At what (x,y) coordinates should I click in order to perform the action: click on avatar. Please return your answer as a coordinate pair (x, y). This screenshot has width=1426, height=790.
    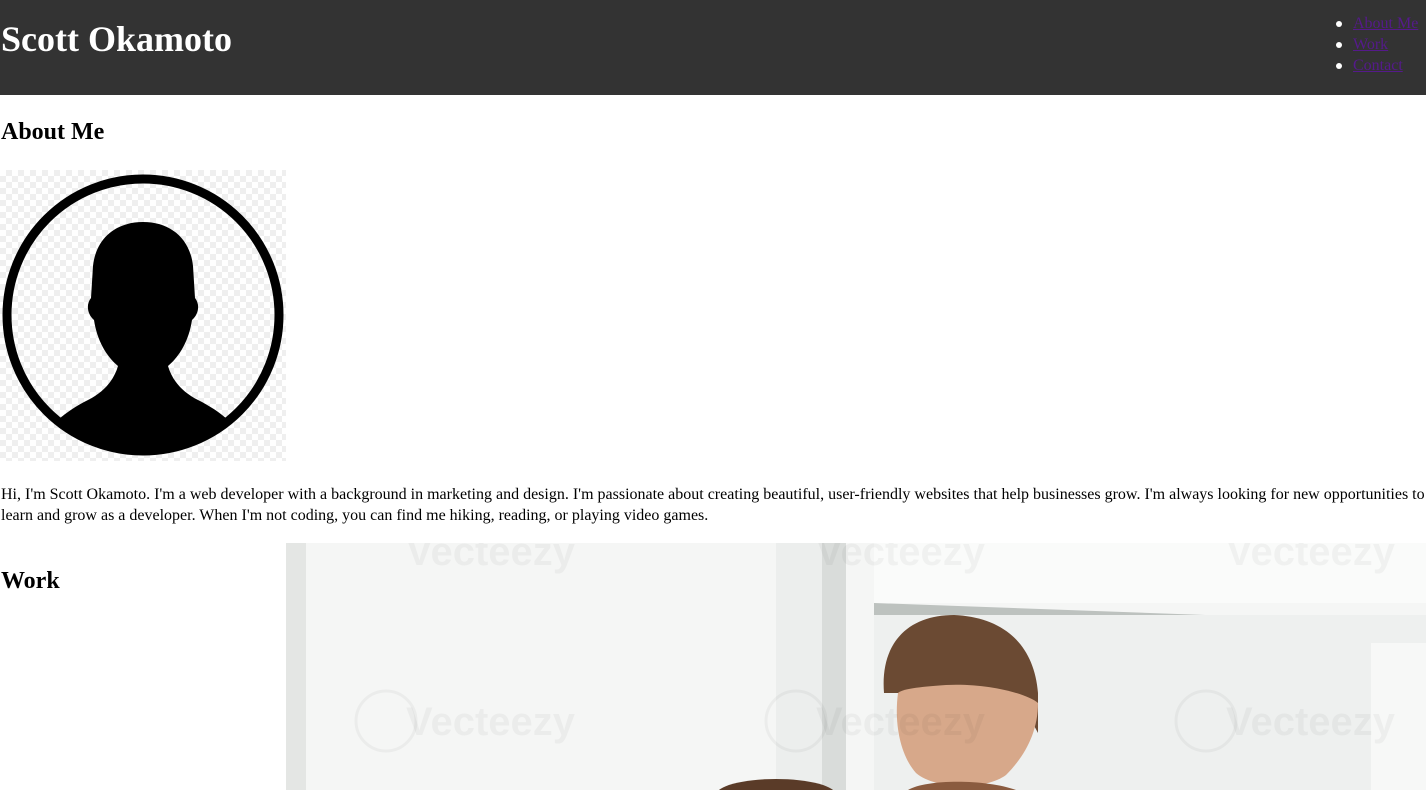
    Looking at the image, I should click on (143, 315).